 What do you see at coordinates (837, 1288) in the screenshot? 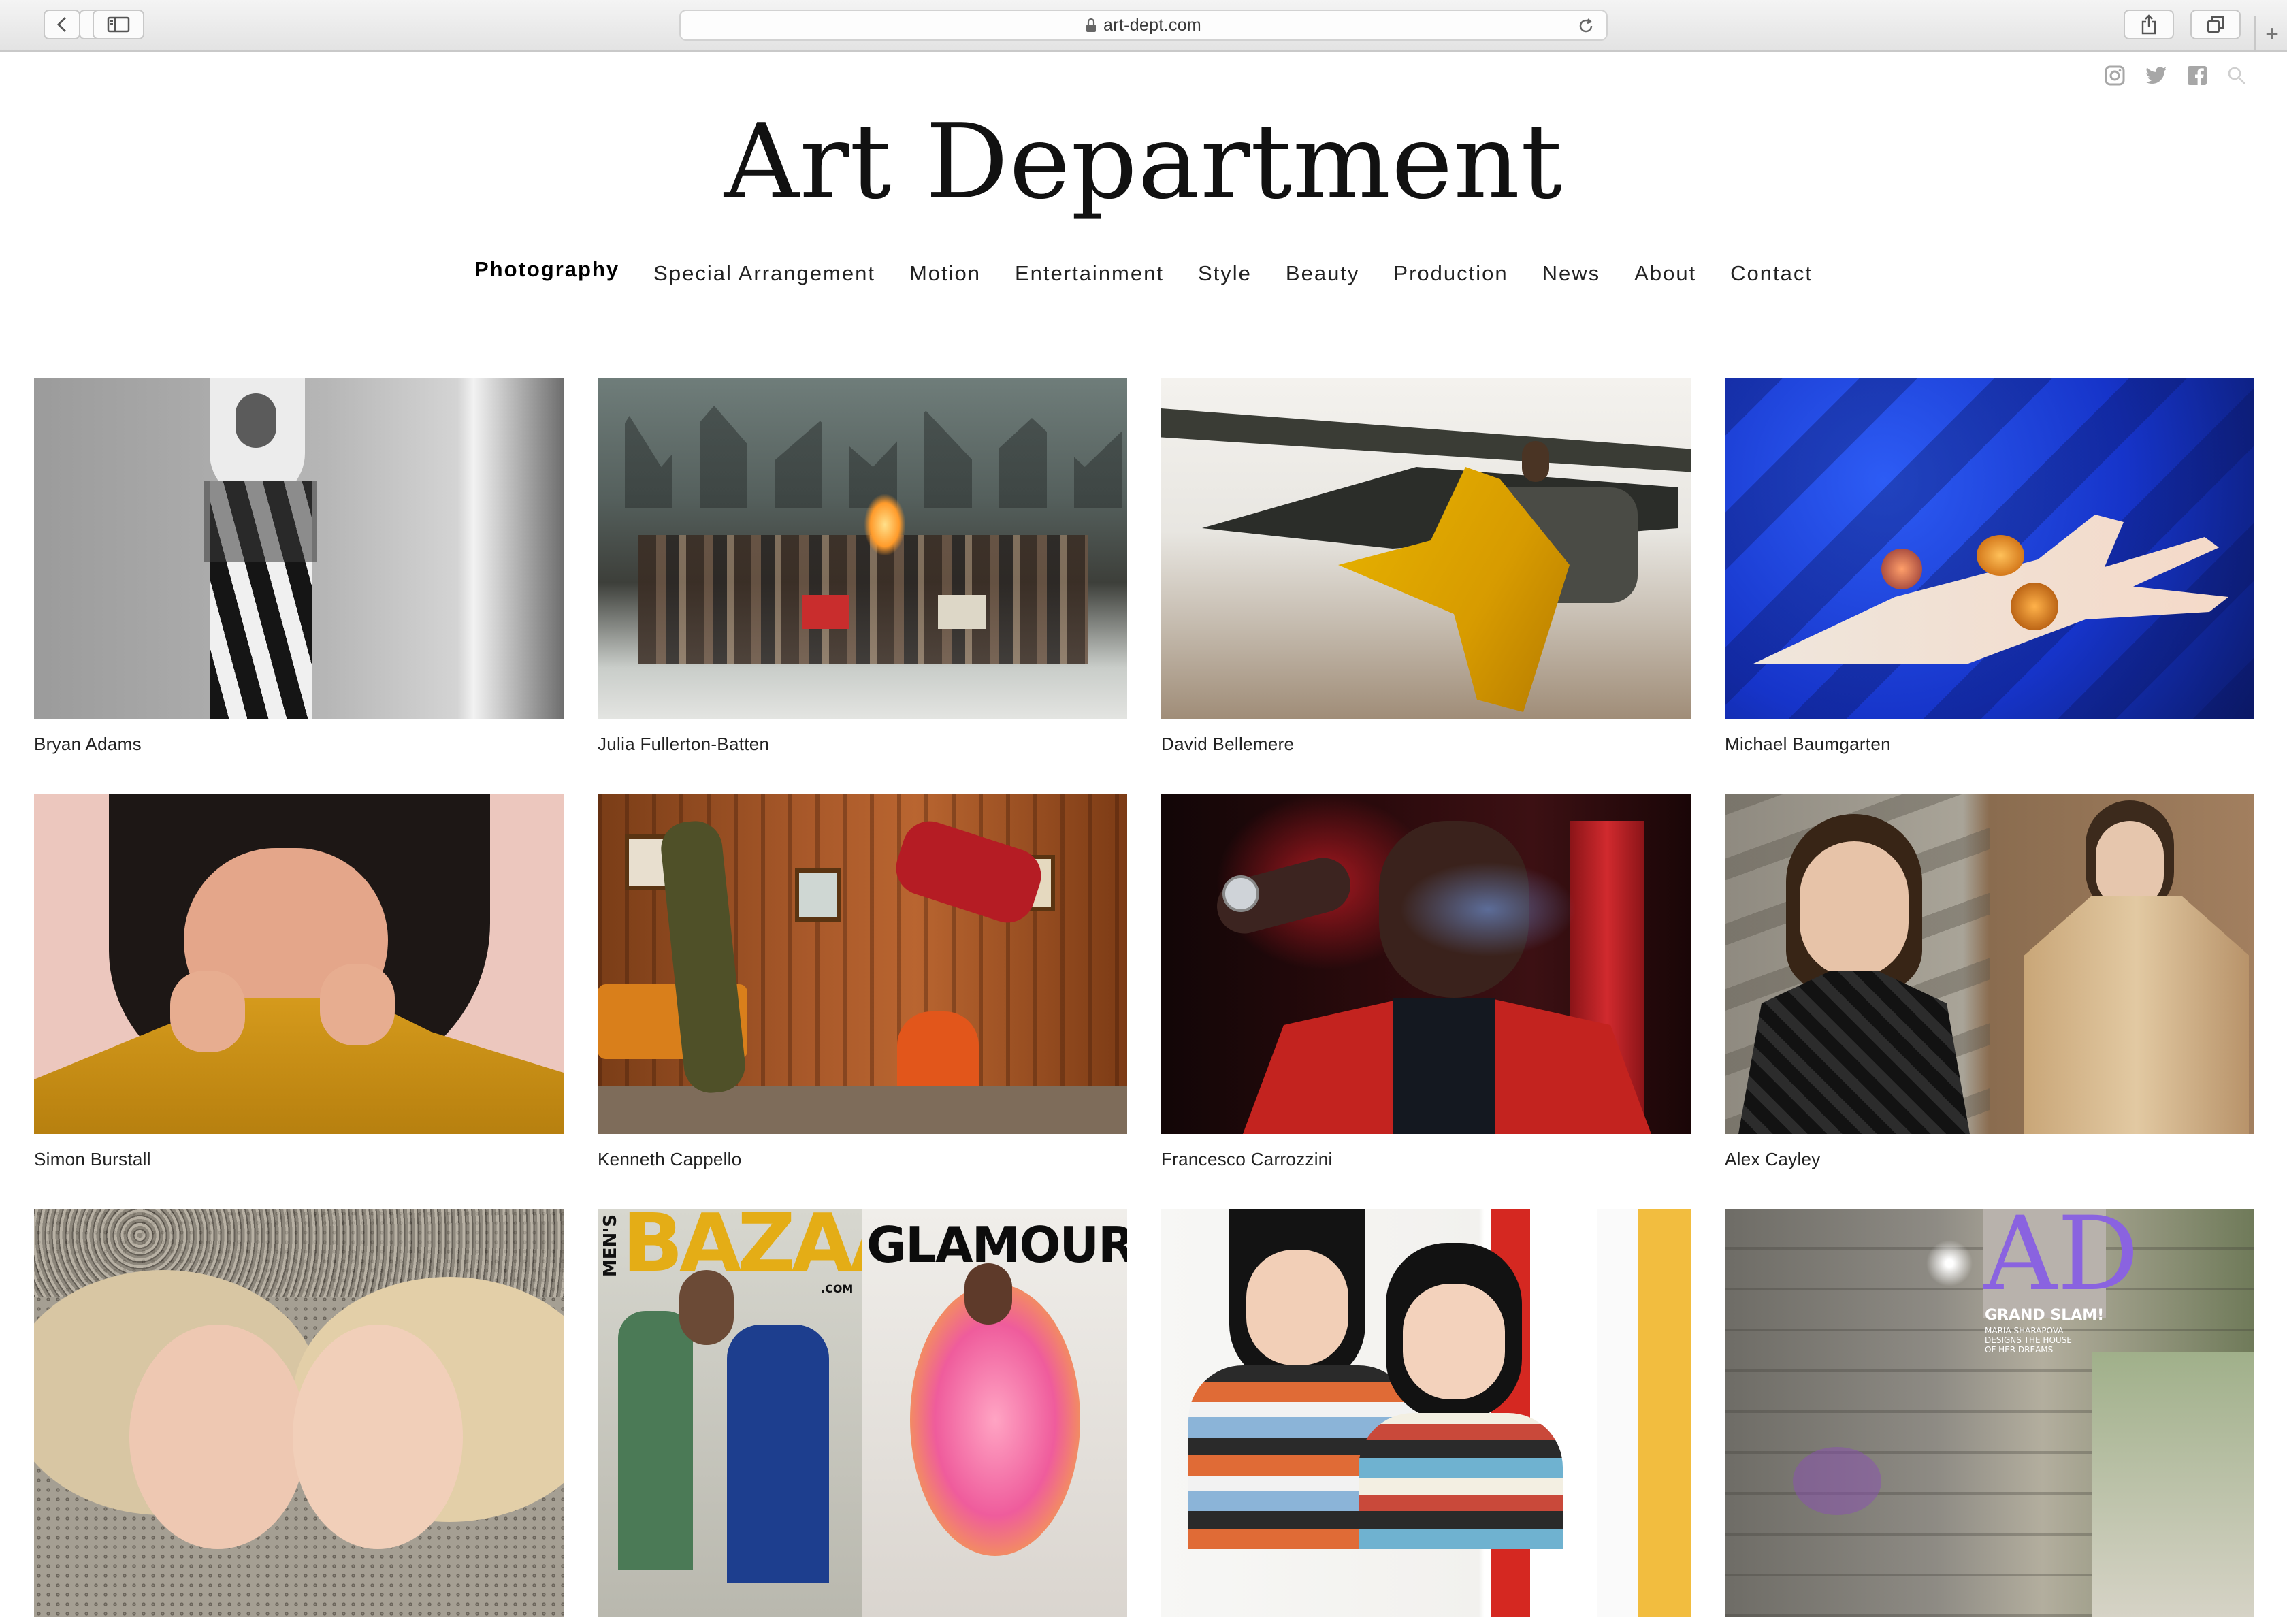
I see `magazine-masthead: .COM` at bounding box center [837, 1288].